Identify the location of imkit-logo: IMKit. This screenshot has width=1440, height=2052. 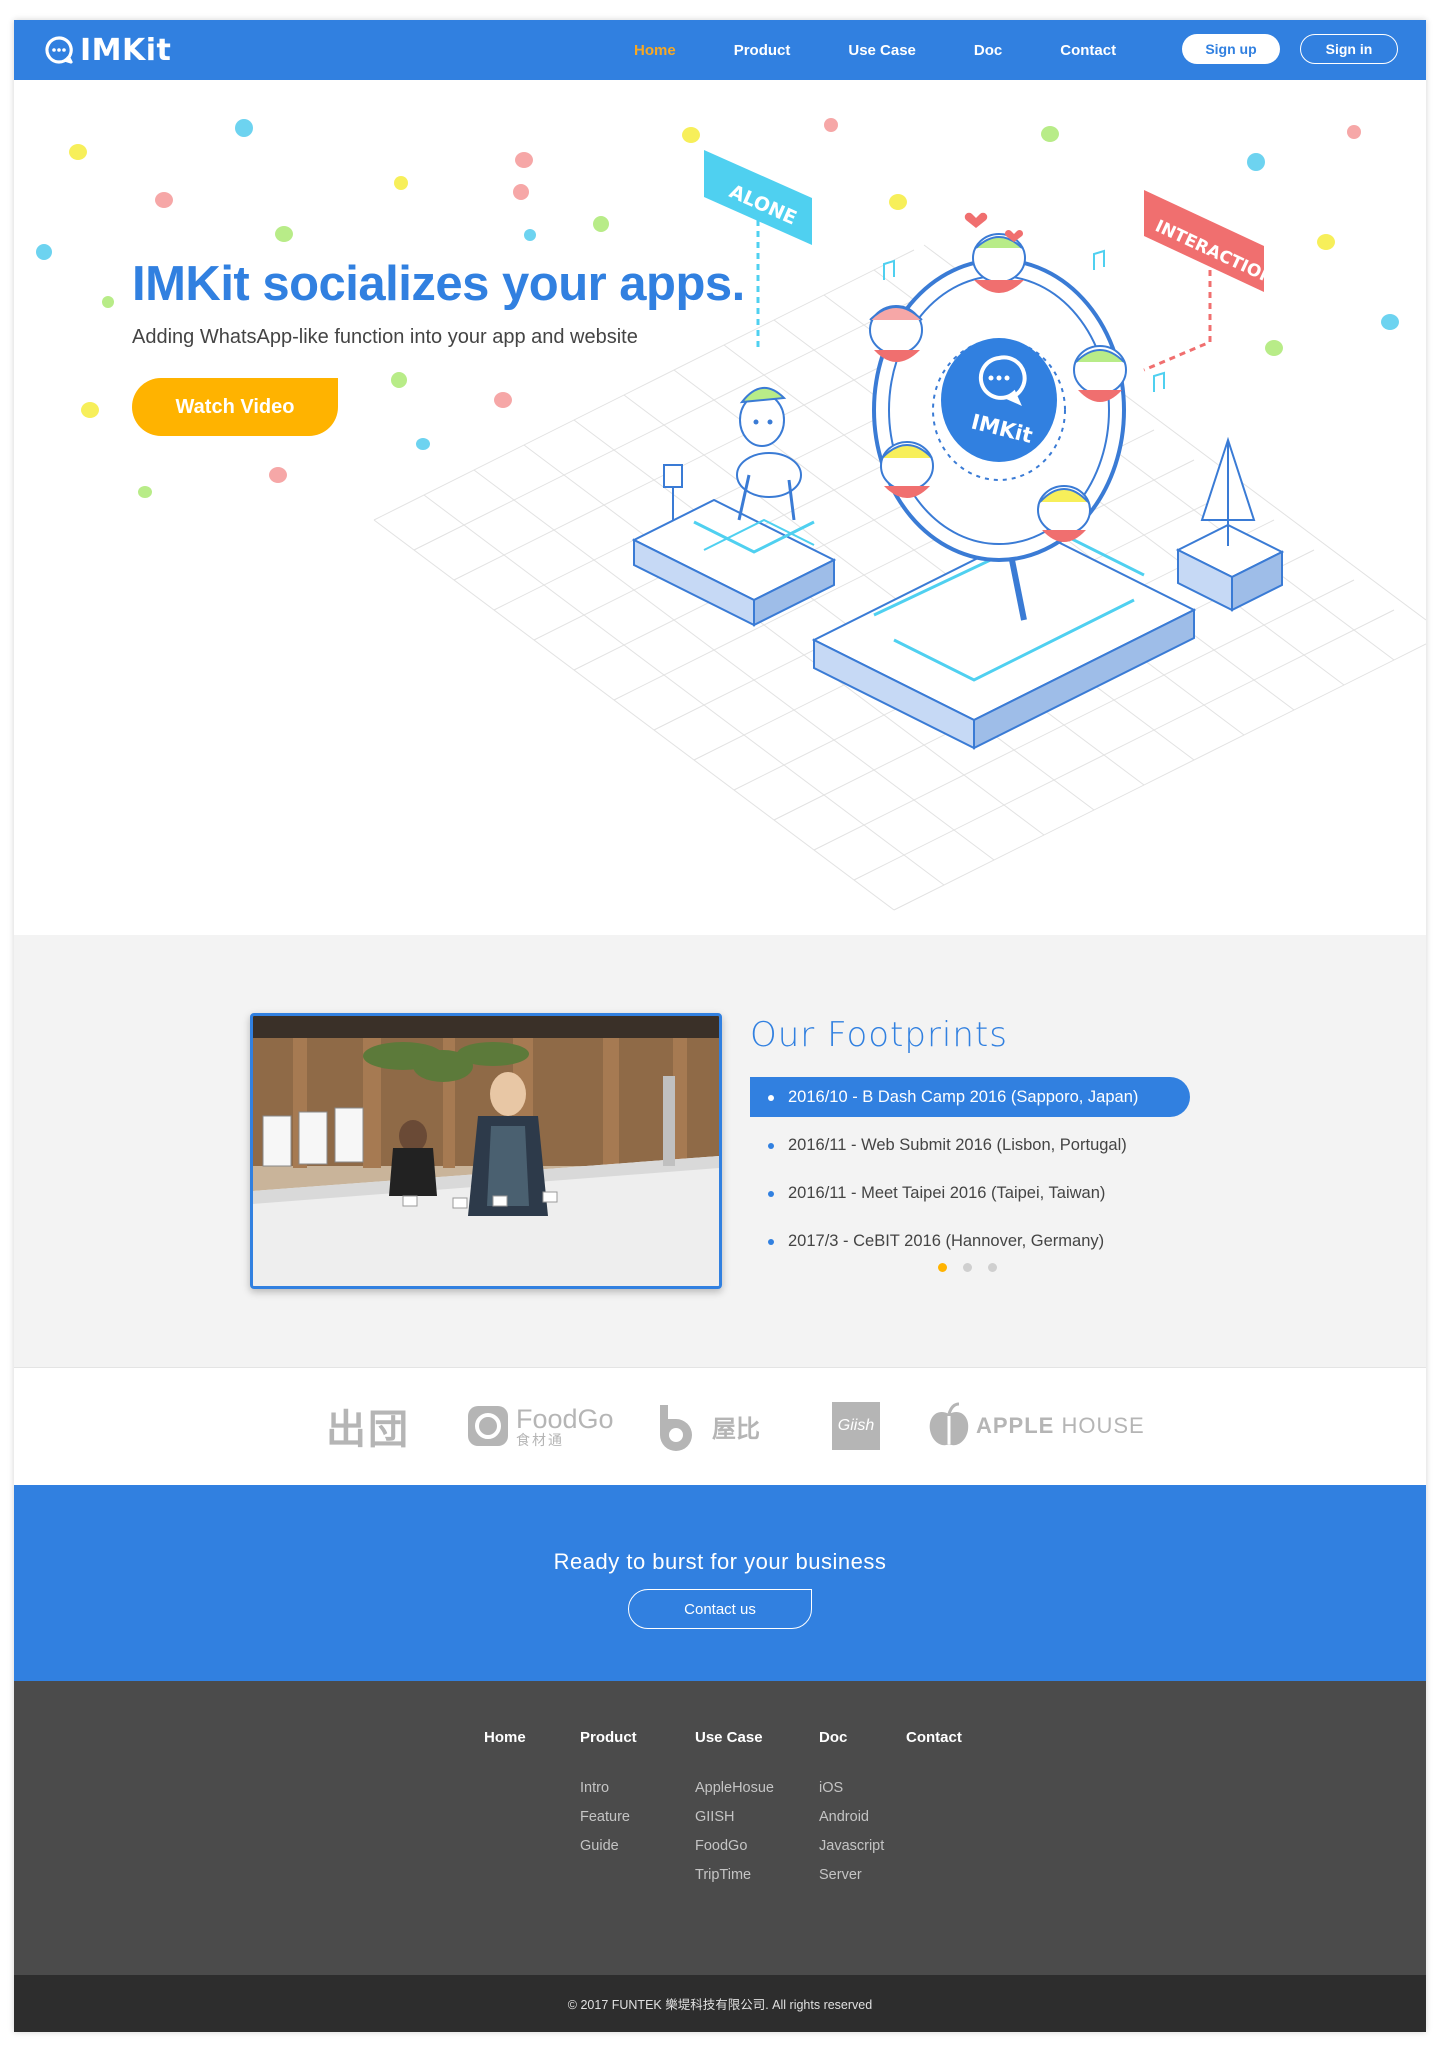
(107, 50).